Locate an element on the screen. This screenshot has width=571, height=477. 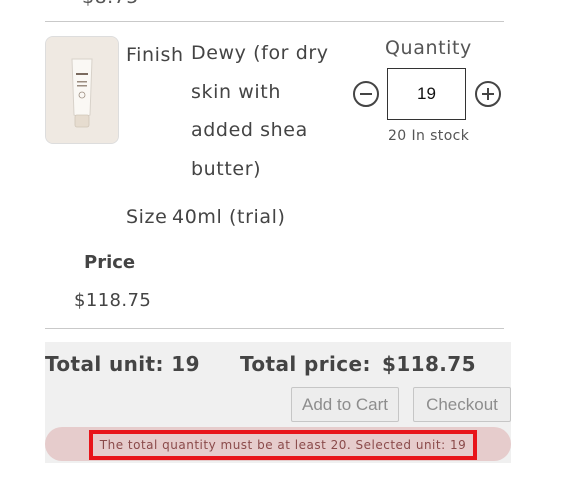
total-price-value: $118.75 is located at coordinates (429, 364).